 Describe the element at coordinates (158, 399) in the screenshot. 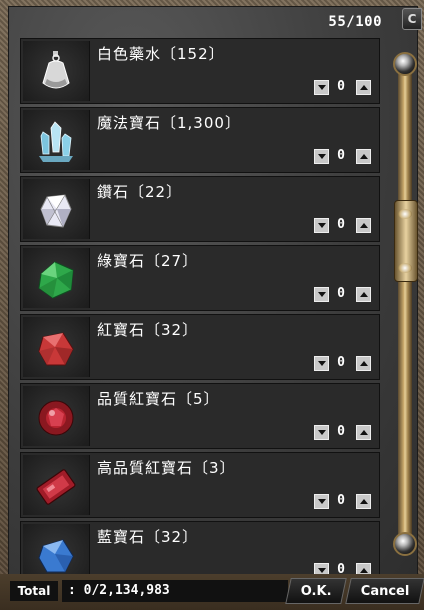

I see `item-name: 品質紅寶石〔5〕` at that location.